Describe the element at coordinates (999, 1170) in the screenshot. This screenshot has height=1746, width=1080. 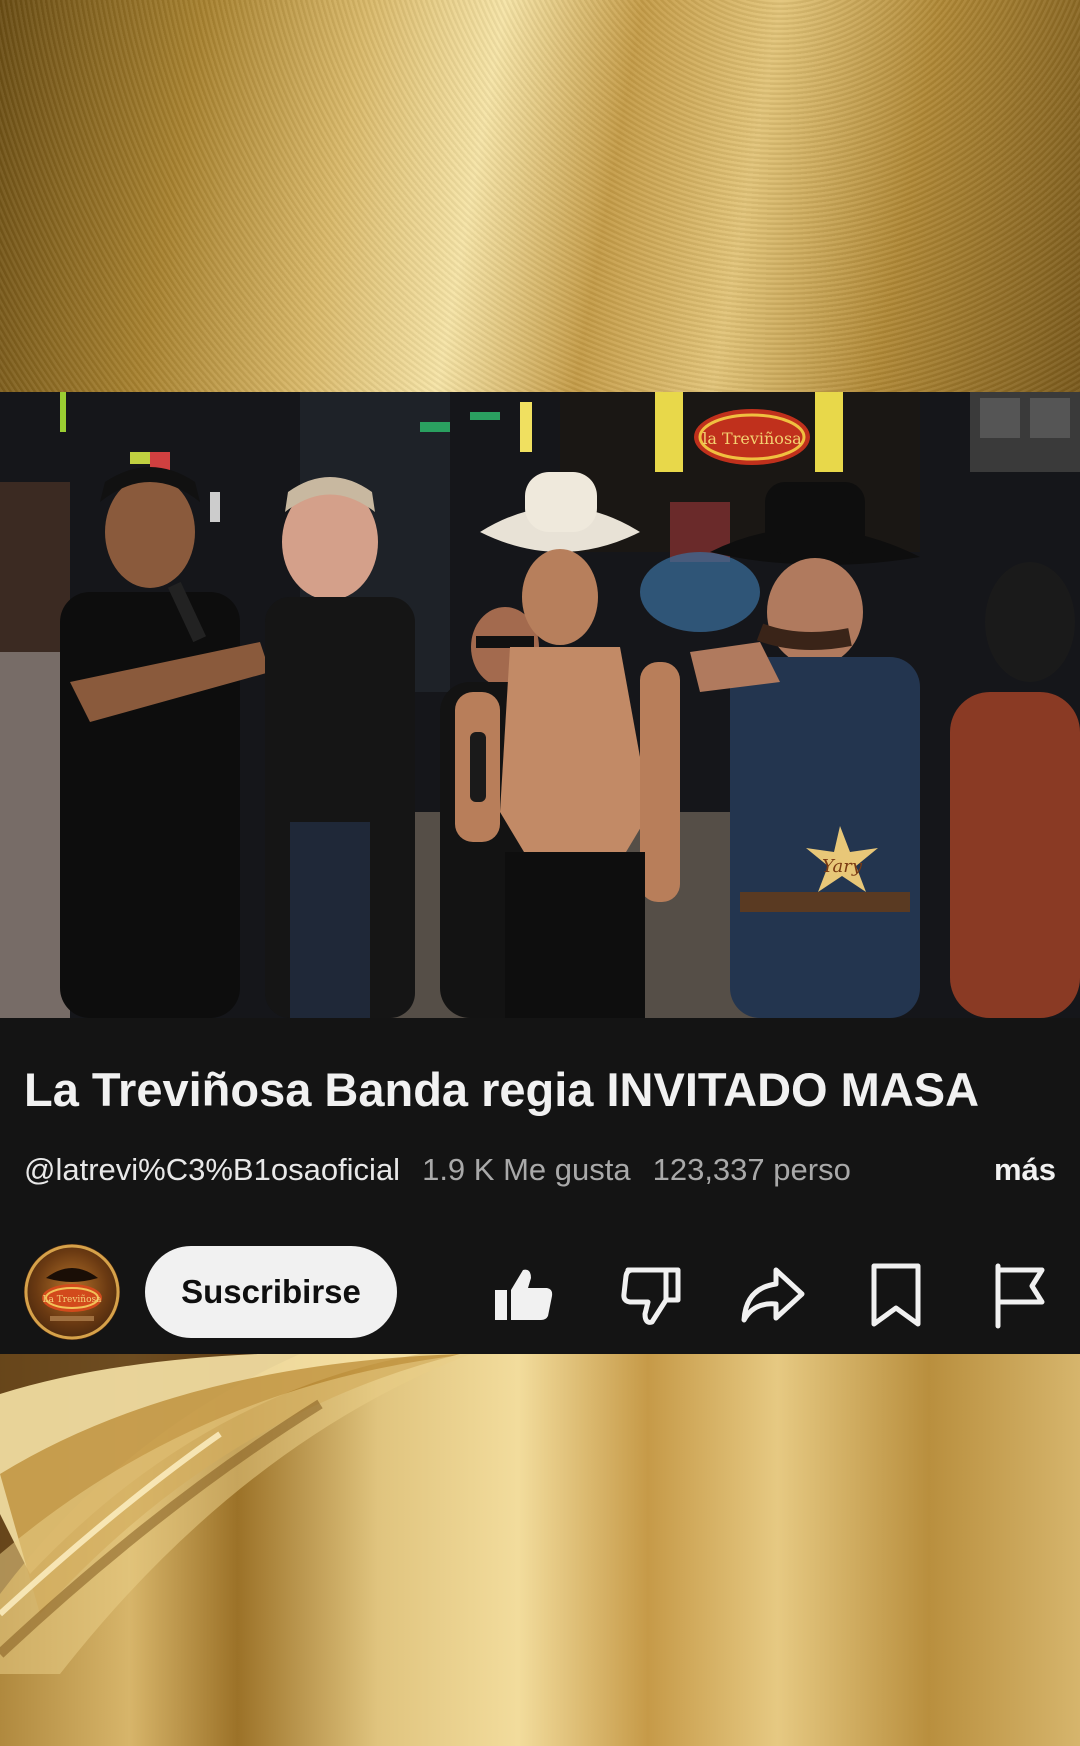
I see `more-link: más` at that location.